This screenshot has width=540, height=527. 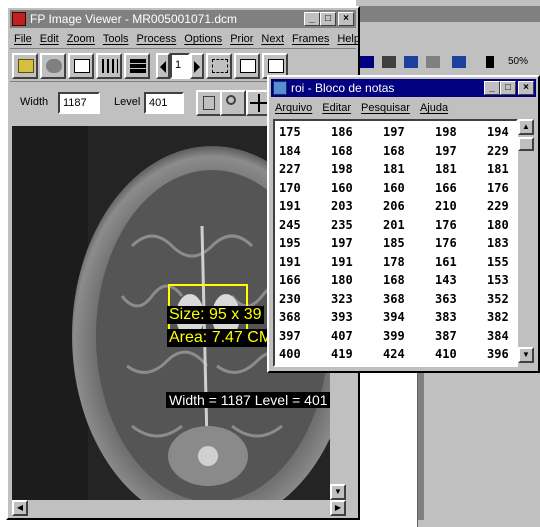 What do you see at coordinates (164, 103) in the screenshot?
I see `level-field: 401` at bounding box center [164, 103].